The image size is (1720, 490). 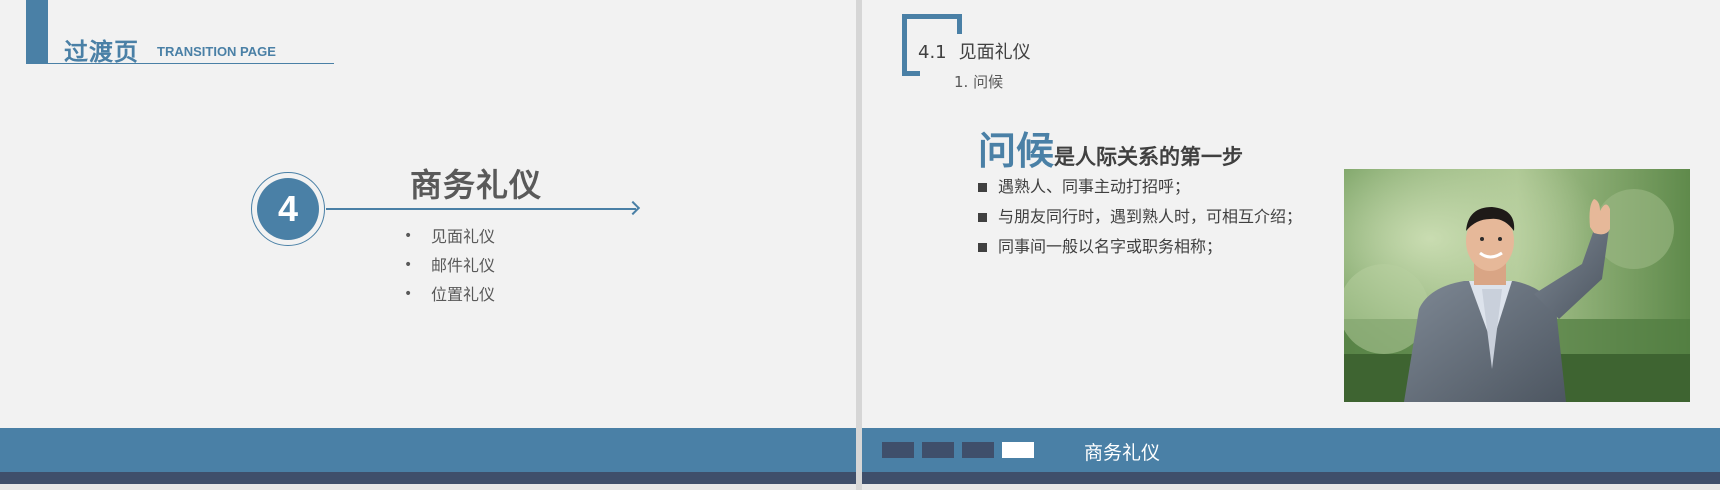 I want to click on section-number-badge: 4, so click(x=288, y=209).